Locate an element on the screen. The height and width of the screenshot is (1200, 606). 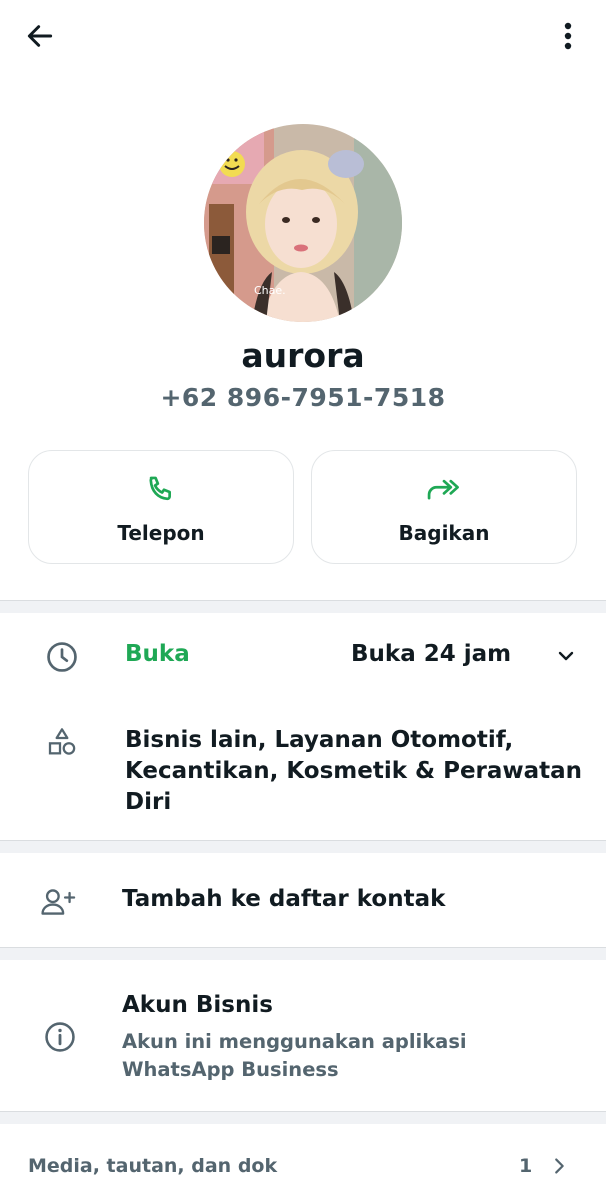
profile-avatar: Chae. is located at coordinates (303, 223).